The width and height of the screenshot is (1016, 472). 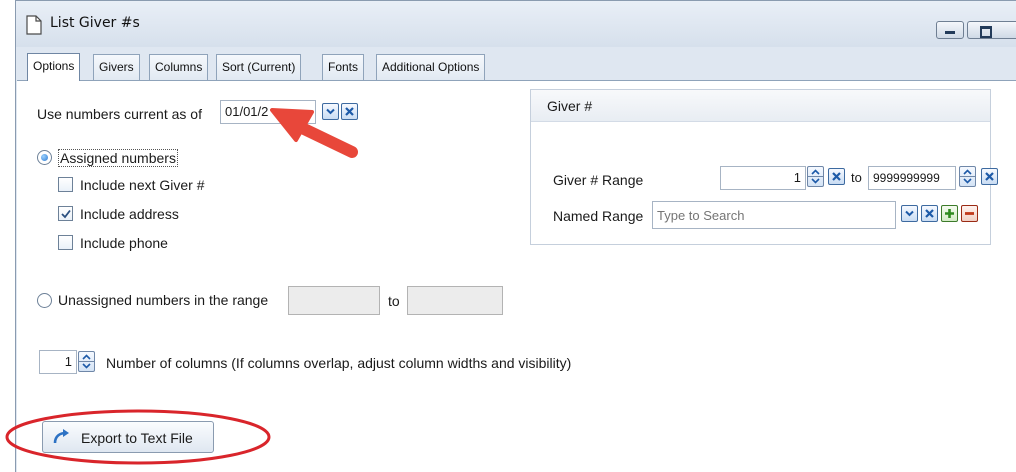 I want to click on checkmark-icon, so click(x=66, y=214).